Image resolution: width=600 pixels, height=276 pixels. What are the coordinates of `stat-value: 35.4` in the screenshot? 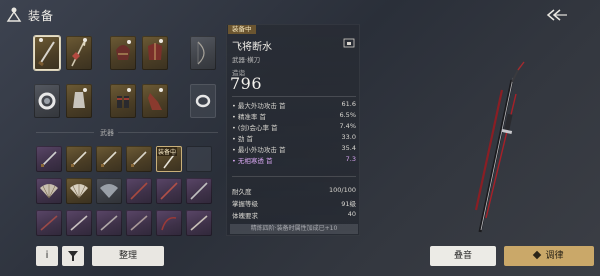 It's located at (348, 148).